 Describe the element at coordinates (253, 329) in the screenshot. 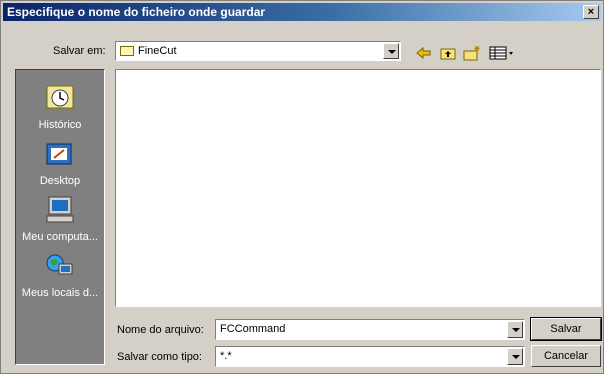

I see `file-name-value: FCCommand` at that location.